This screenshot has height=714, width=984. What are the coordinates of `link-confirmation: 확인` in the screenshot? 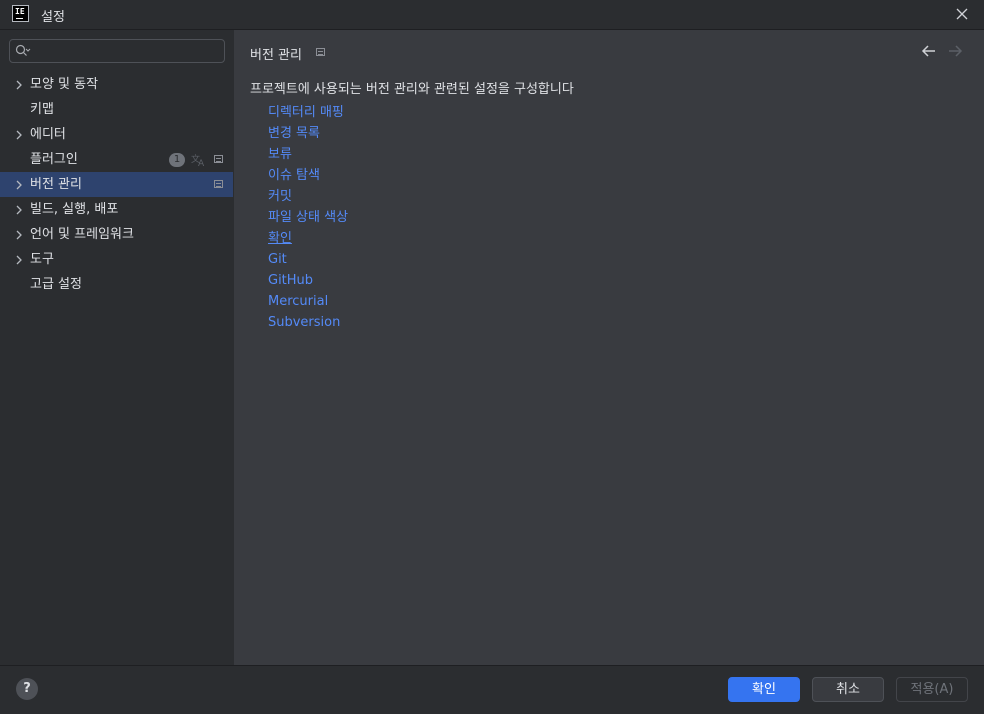 It's located at (308, 238).